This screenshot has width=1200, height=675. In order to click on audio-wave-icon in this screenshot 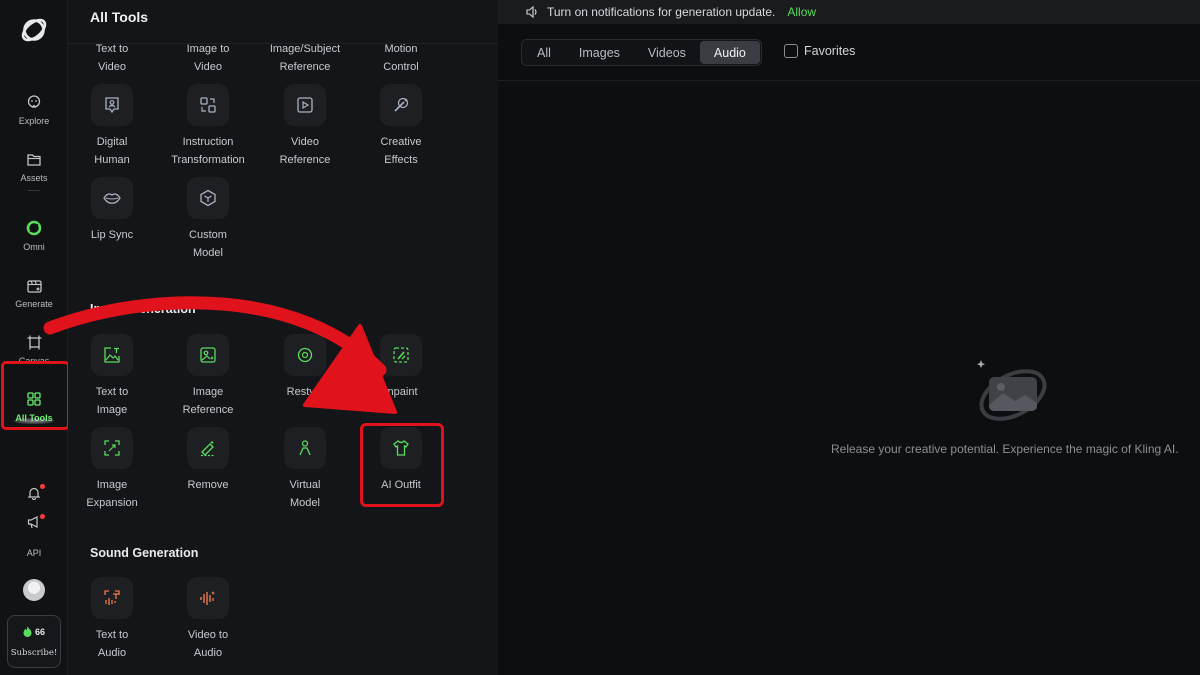, I will do `click(208, 598)`.